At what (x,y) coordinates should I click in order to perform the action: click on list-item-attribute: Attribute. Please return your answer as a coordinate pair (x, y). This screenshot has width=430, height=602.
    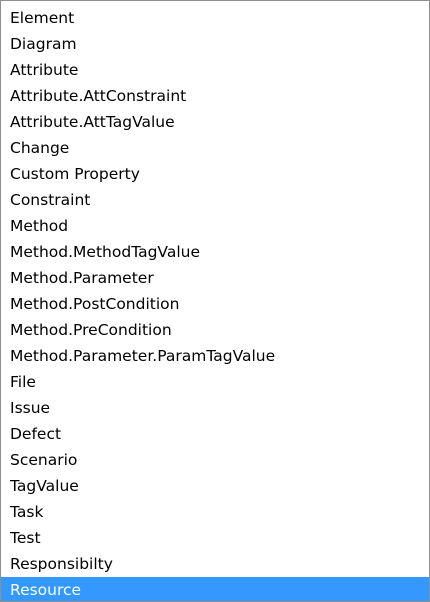
    Looking at the image, I should click on (215, 70).